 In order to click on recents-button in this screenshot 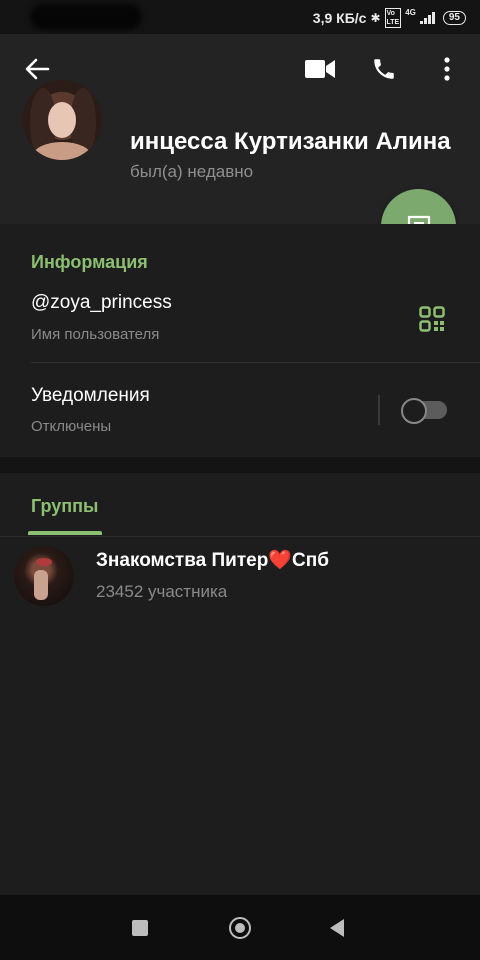, I will do `click(140, 928)`.